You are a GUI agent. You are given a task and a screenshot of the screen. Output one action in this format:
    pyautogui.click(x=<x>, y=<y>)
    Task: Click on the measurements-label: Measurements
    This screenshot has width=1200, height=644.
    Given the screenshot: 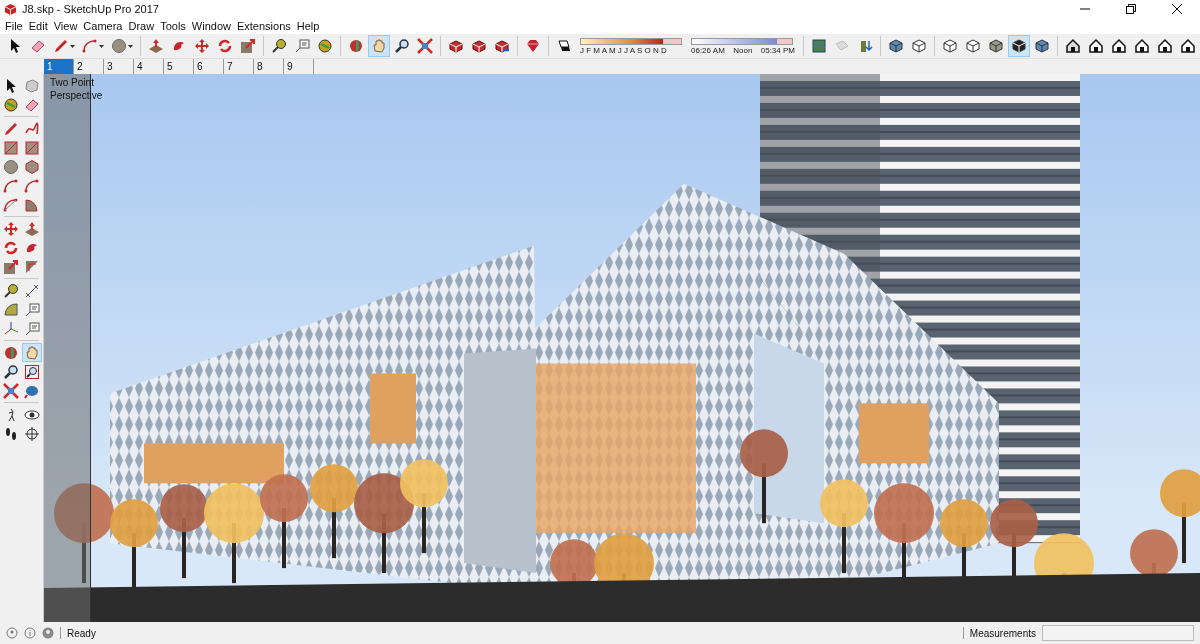 What is the action you would take?
    pyautogui.click(x=1002, y=633)
    